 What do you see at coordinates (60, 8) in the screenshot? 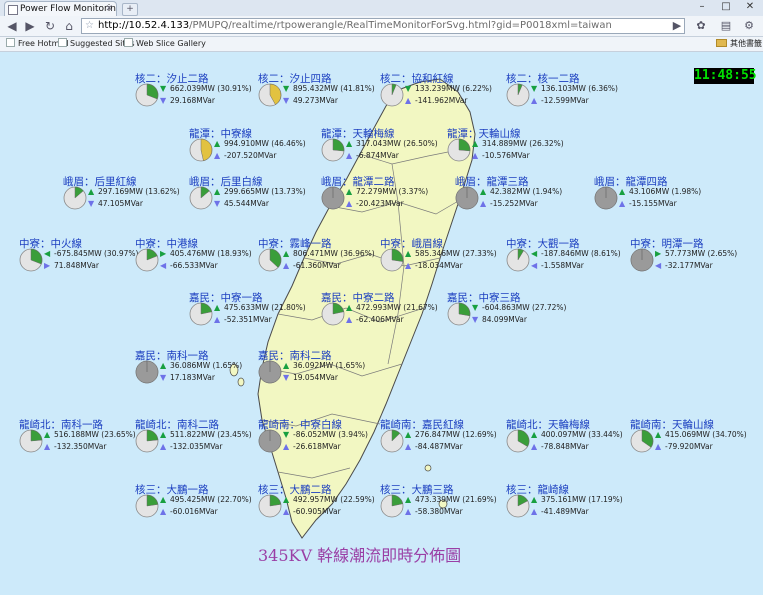
I see `browser-tab: Power Flow Monitoring ✕` at bounding box center [60, 8].